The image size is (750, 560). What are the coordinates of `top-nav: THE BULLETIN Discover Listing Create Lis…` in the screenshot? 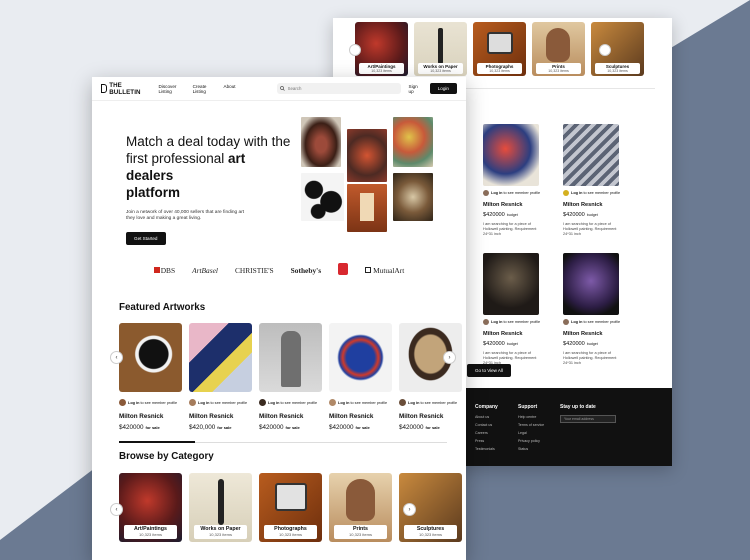 It's located at (279, 89).